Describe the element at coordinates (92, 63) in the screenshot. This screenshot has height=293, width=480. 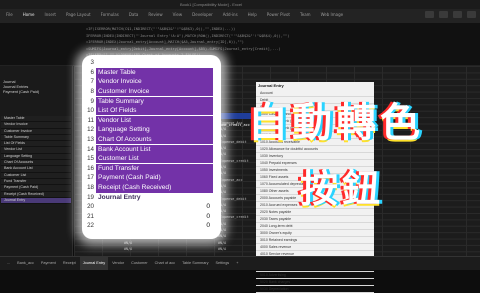
I see `row-number: 3` at that location.